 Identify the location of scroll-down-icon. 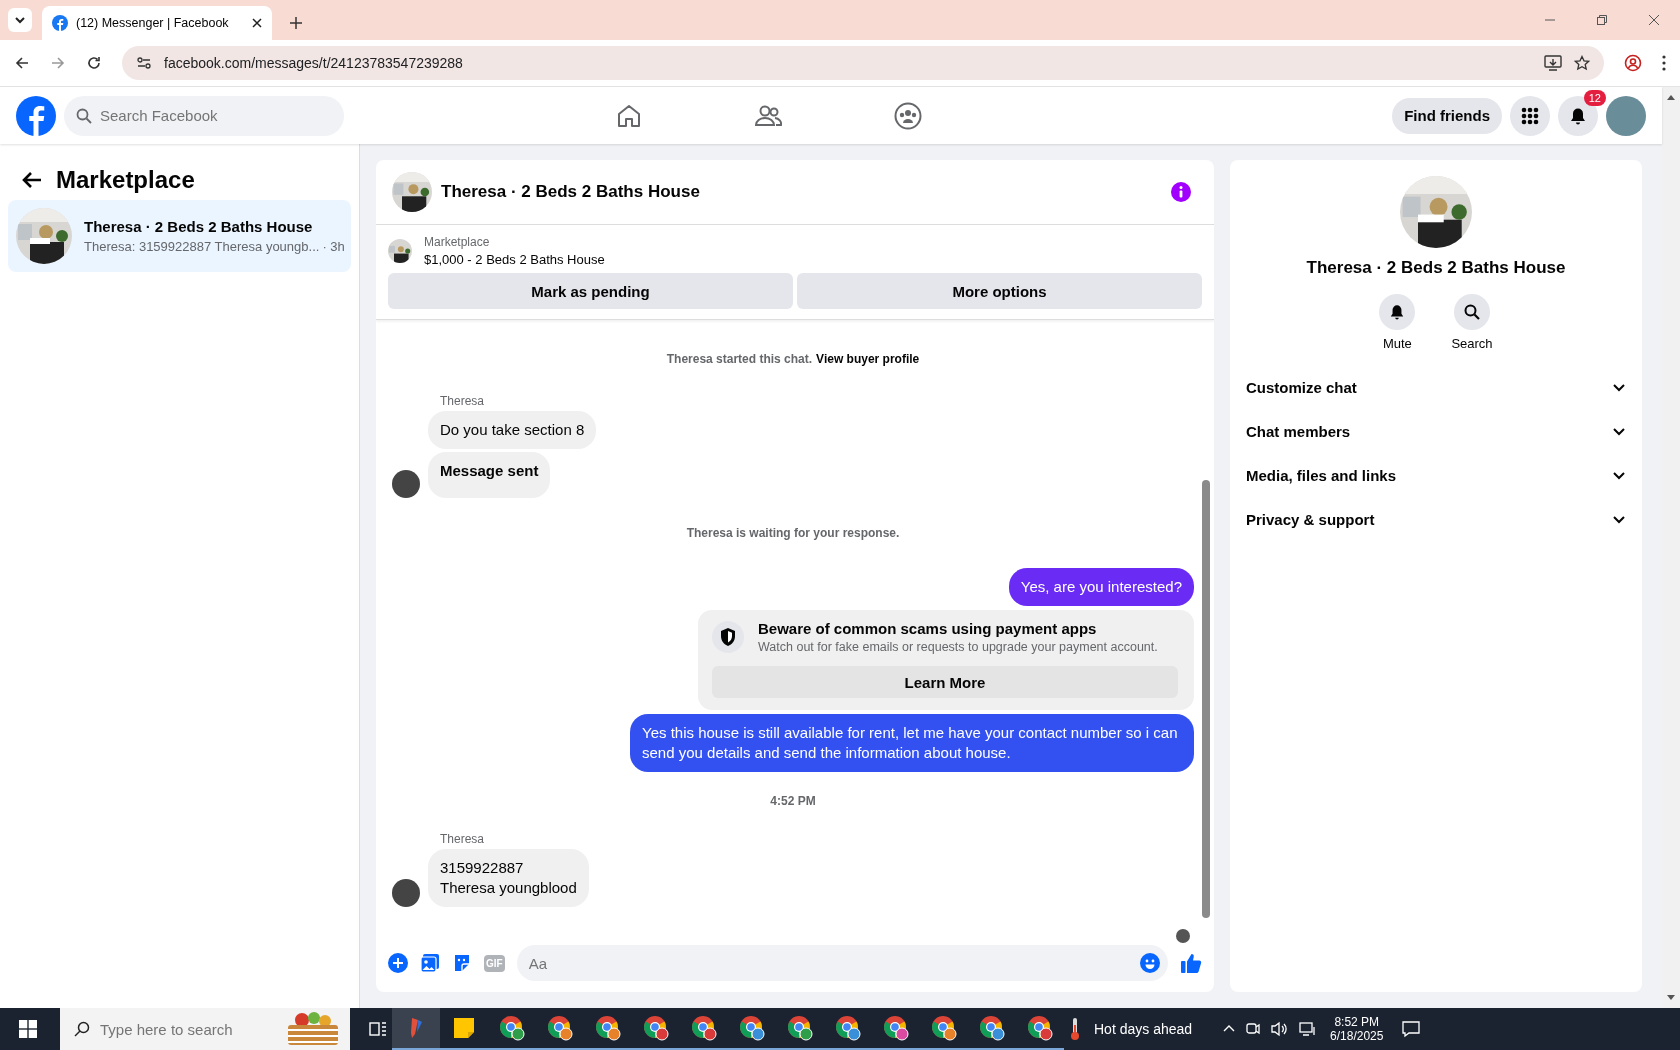
(1671, 998).